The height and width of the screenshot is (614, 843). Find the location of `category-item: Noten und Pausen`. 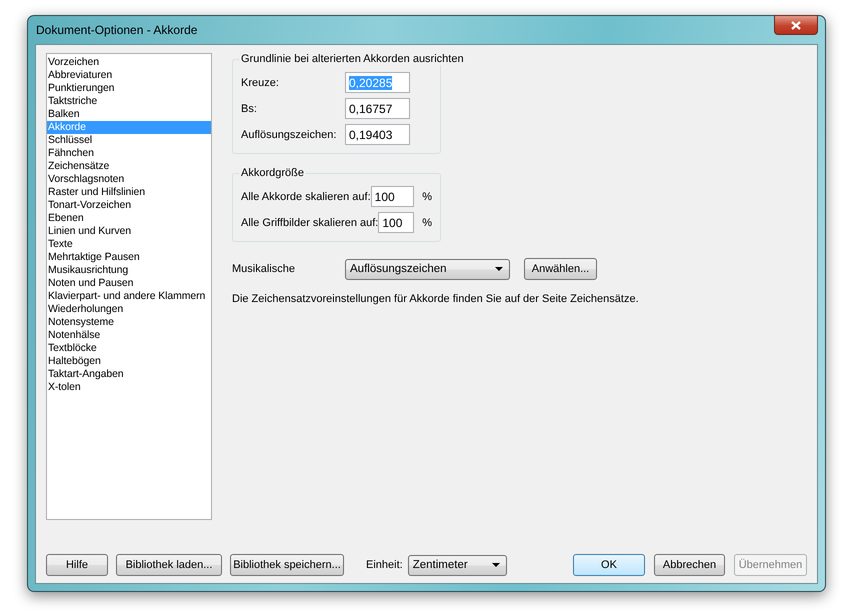

category-item: Noten und Pausen is located at coordinates (129, 283).